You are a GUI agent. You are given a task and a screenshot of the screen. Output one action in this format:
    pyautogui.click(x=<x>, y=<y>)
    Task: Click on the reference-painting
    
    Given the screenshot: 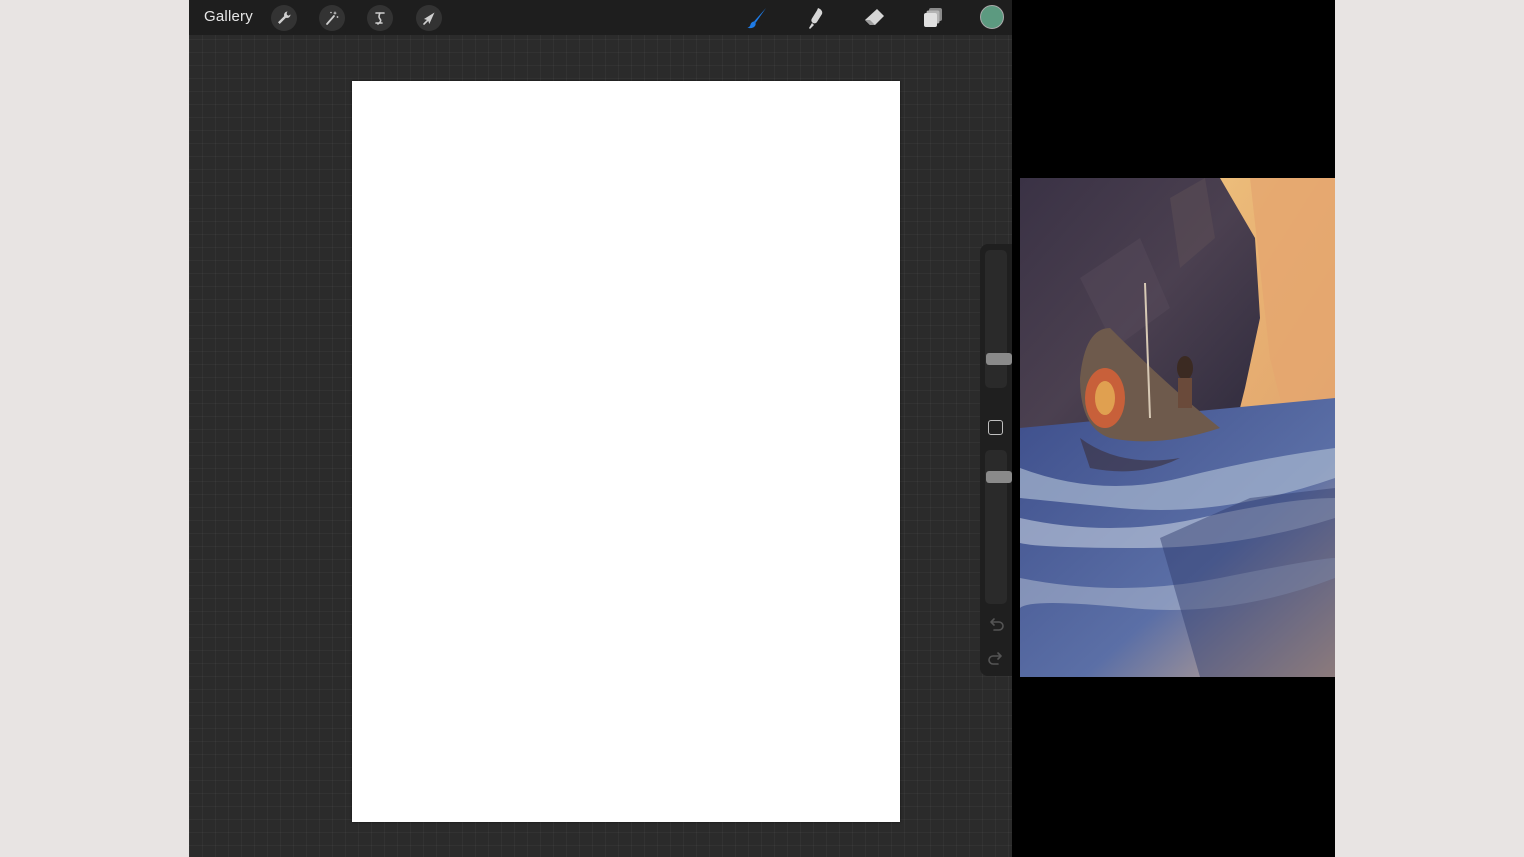 What is the action you would take?
    pyautogui.click(x=1177, y=427)
    